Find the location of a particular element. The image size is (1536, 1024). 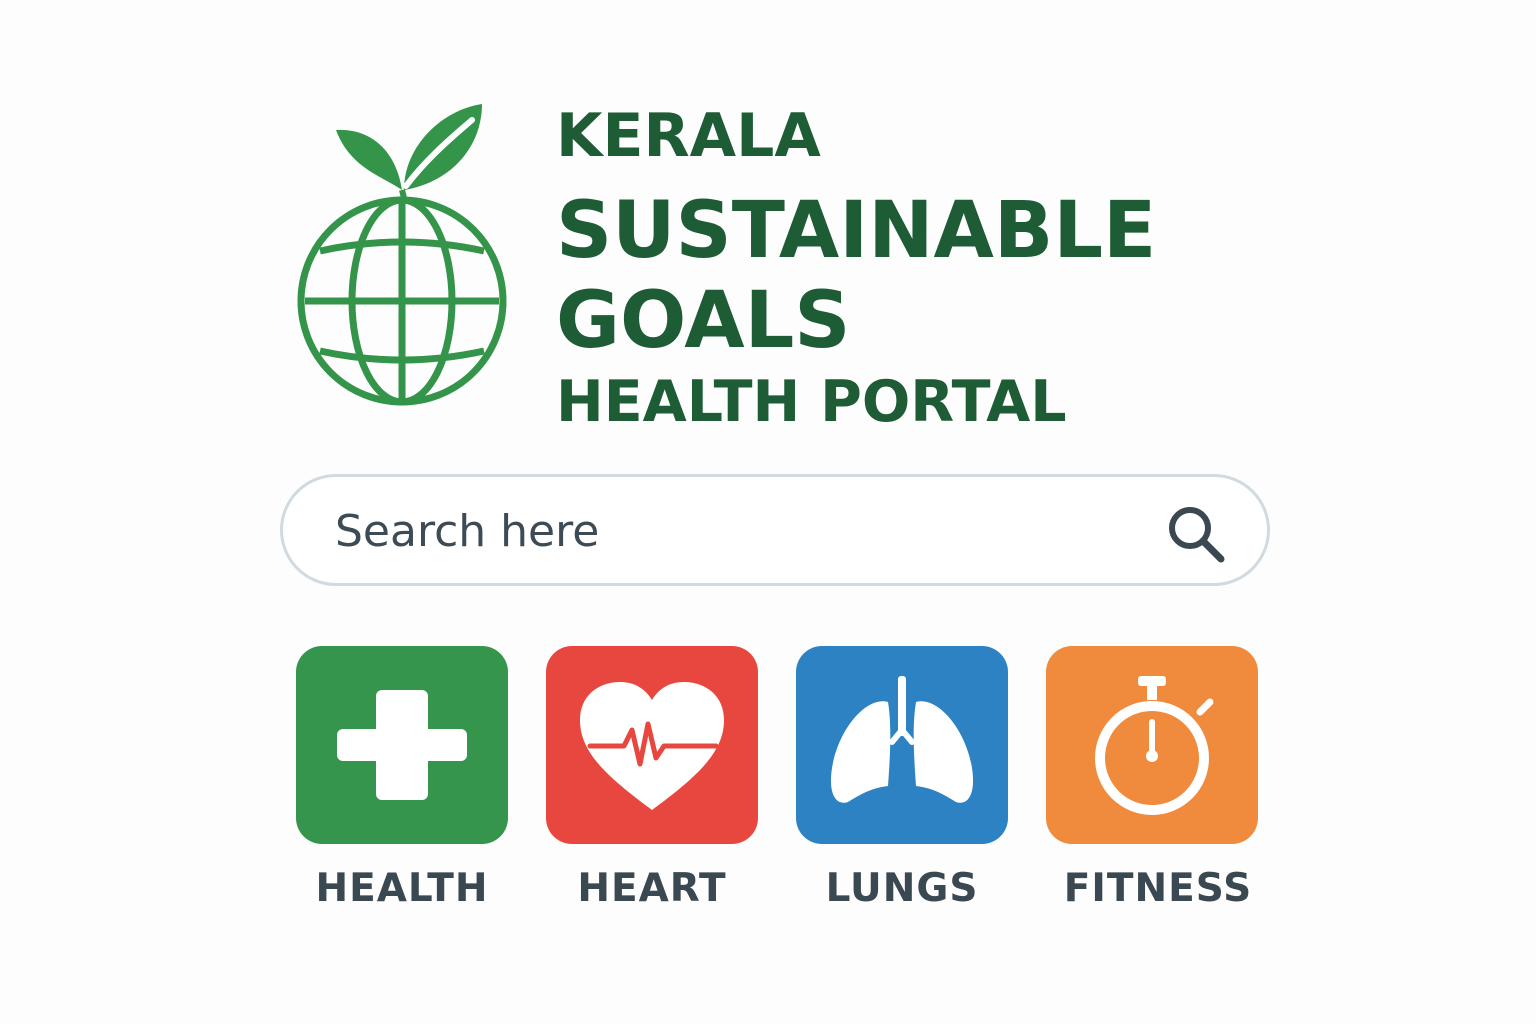

title-line-goals: GOALS is located at coordinates (703, 321).